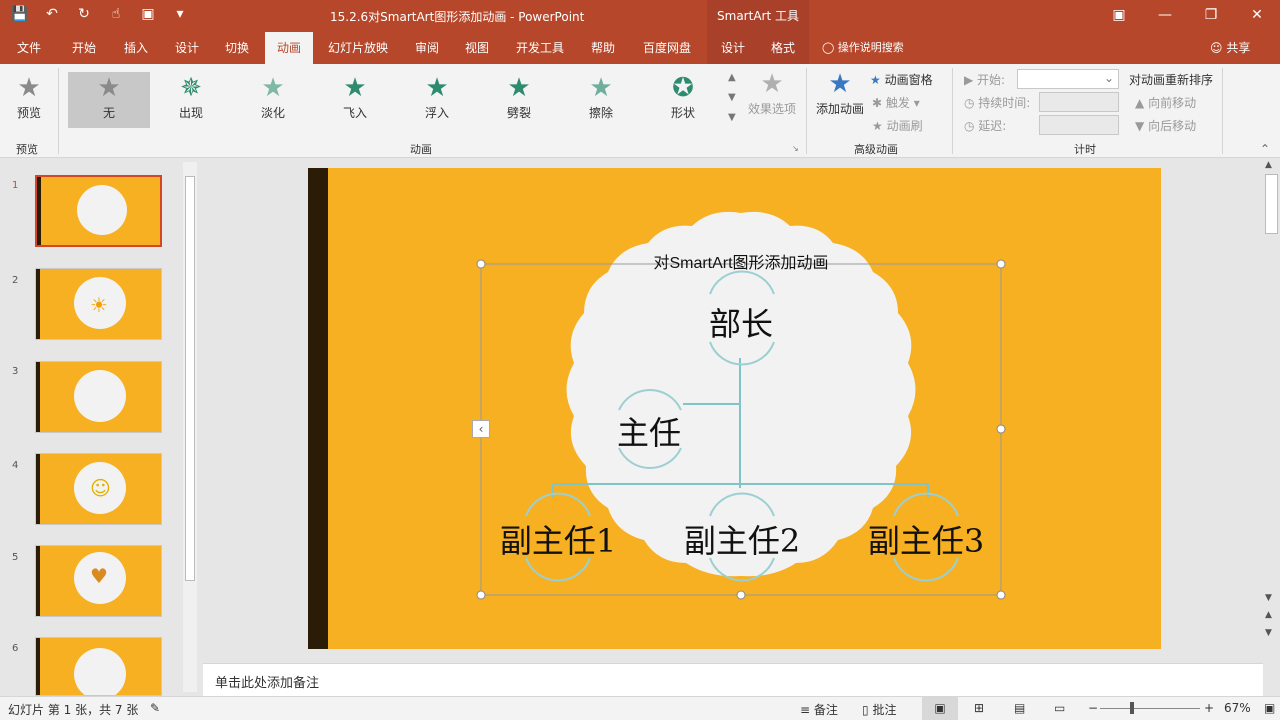 The height and width of the screenshot is (720, 1280). I want to click on trigger-button: ✱ 触发 ▾, so click(896, 102).